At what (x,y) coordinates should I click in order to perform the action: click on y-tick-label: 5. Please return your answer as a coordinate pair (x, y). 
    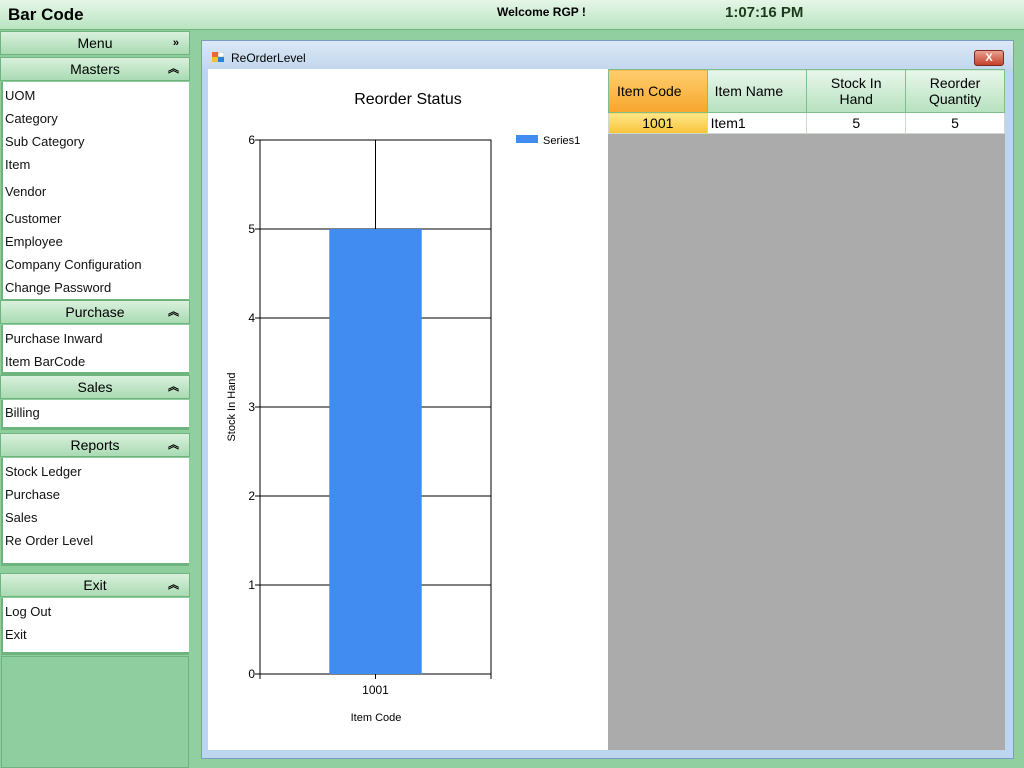
    Looking at the image, I should click on (251, 229).